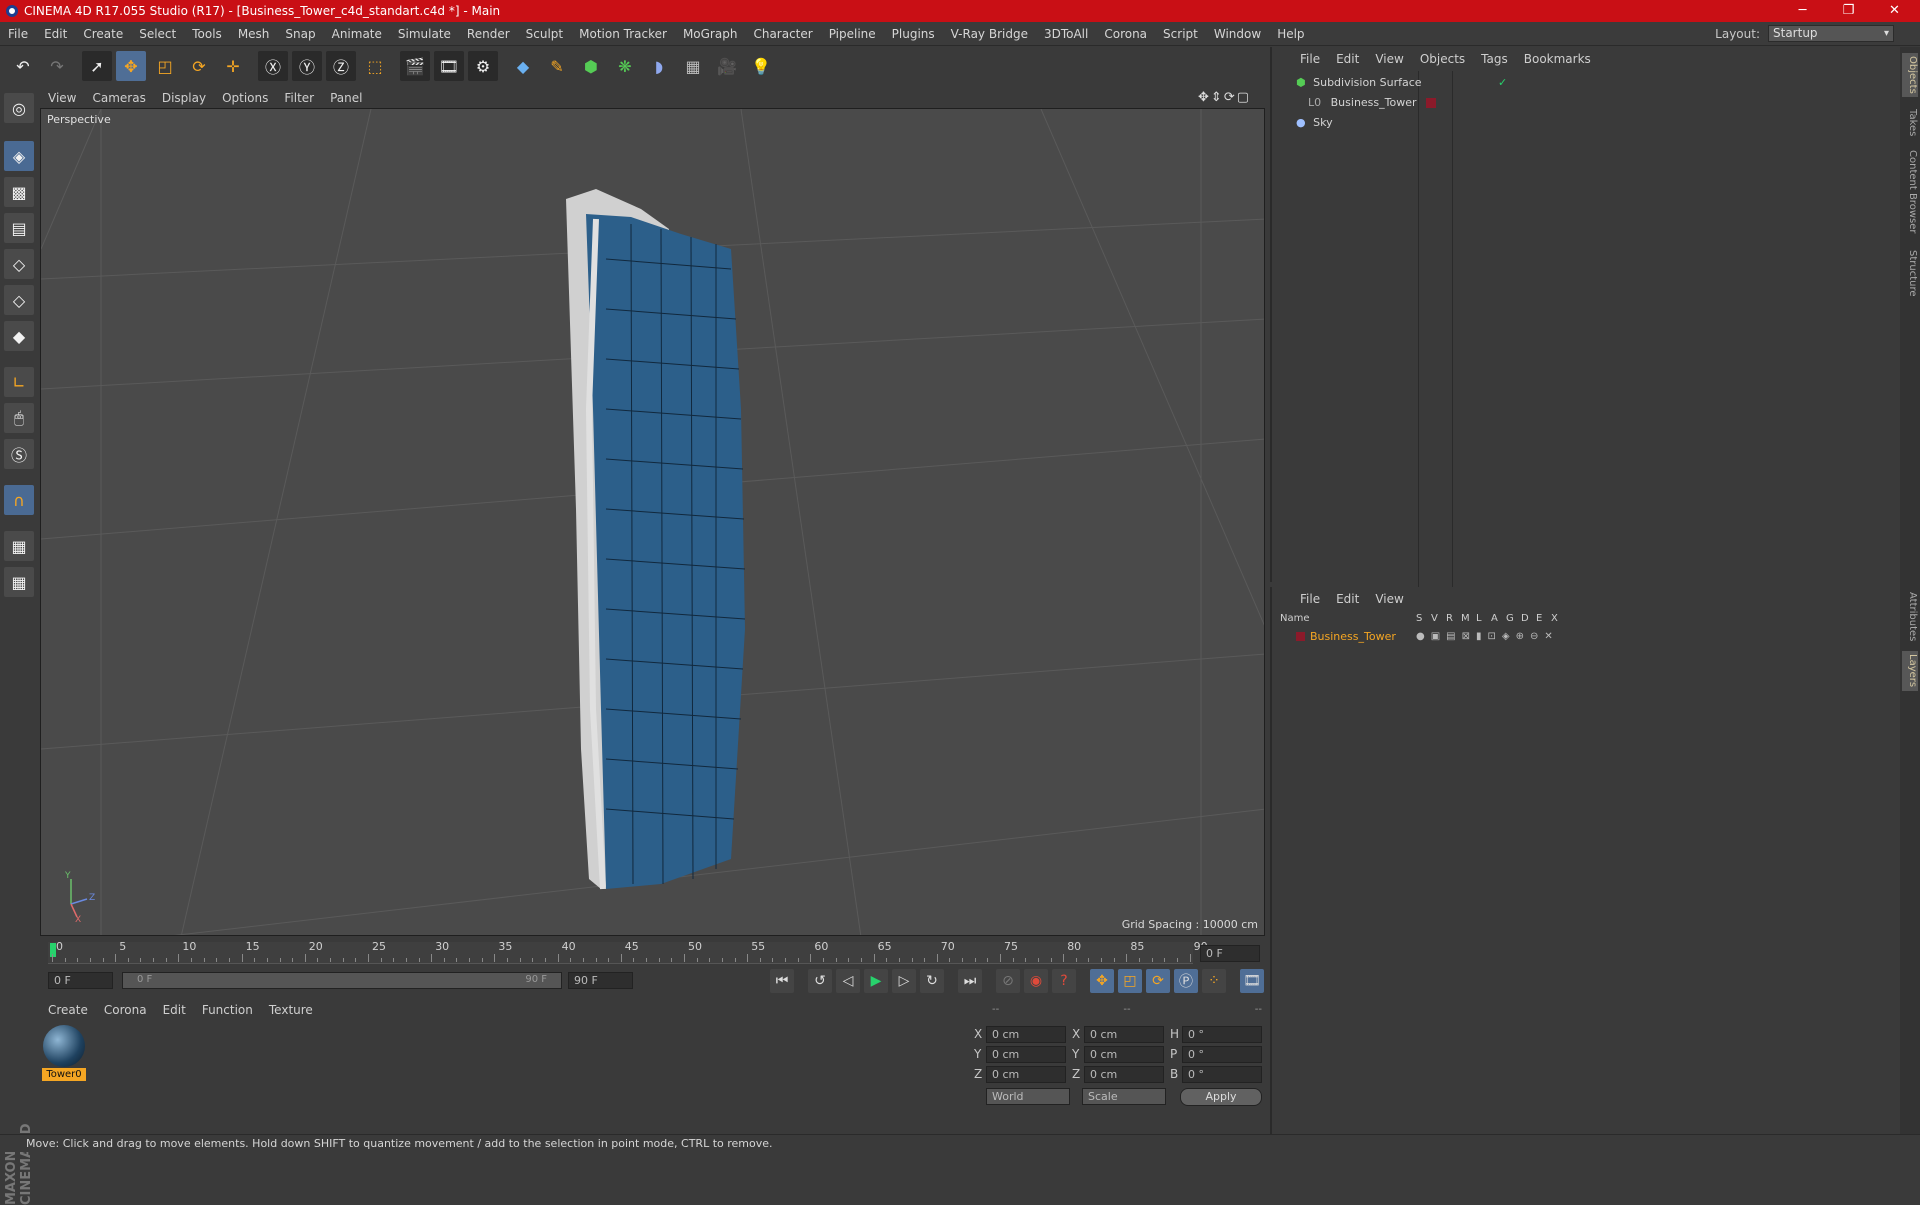  Describe the element at coordinates (18, 34) in the screenshot. I see `menu-file: File` at that location.